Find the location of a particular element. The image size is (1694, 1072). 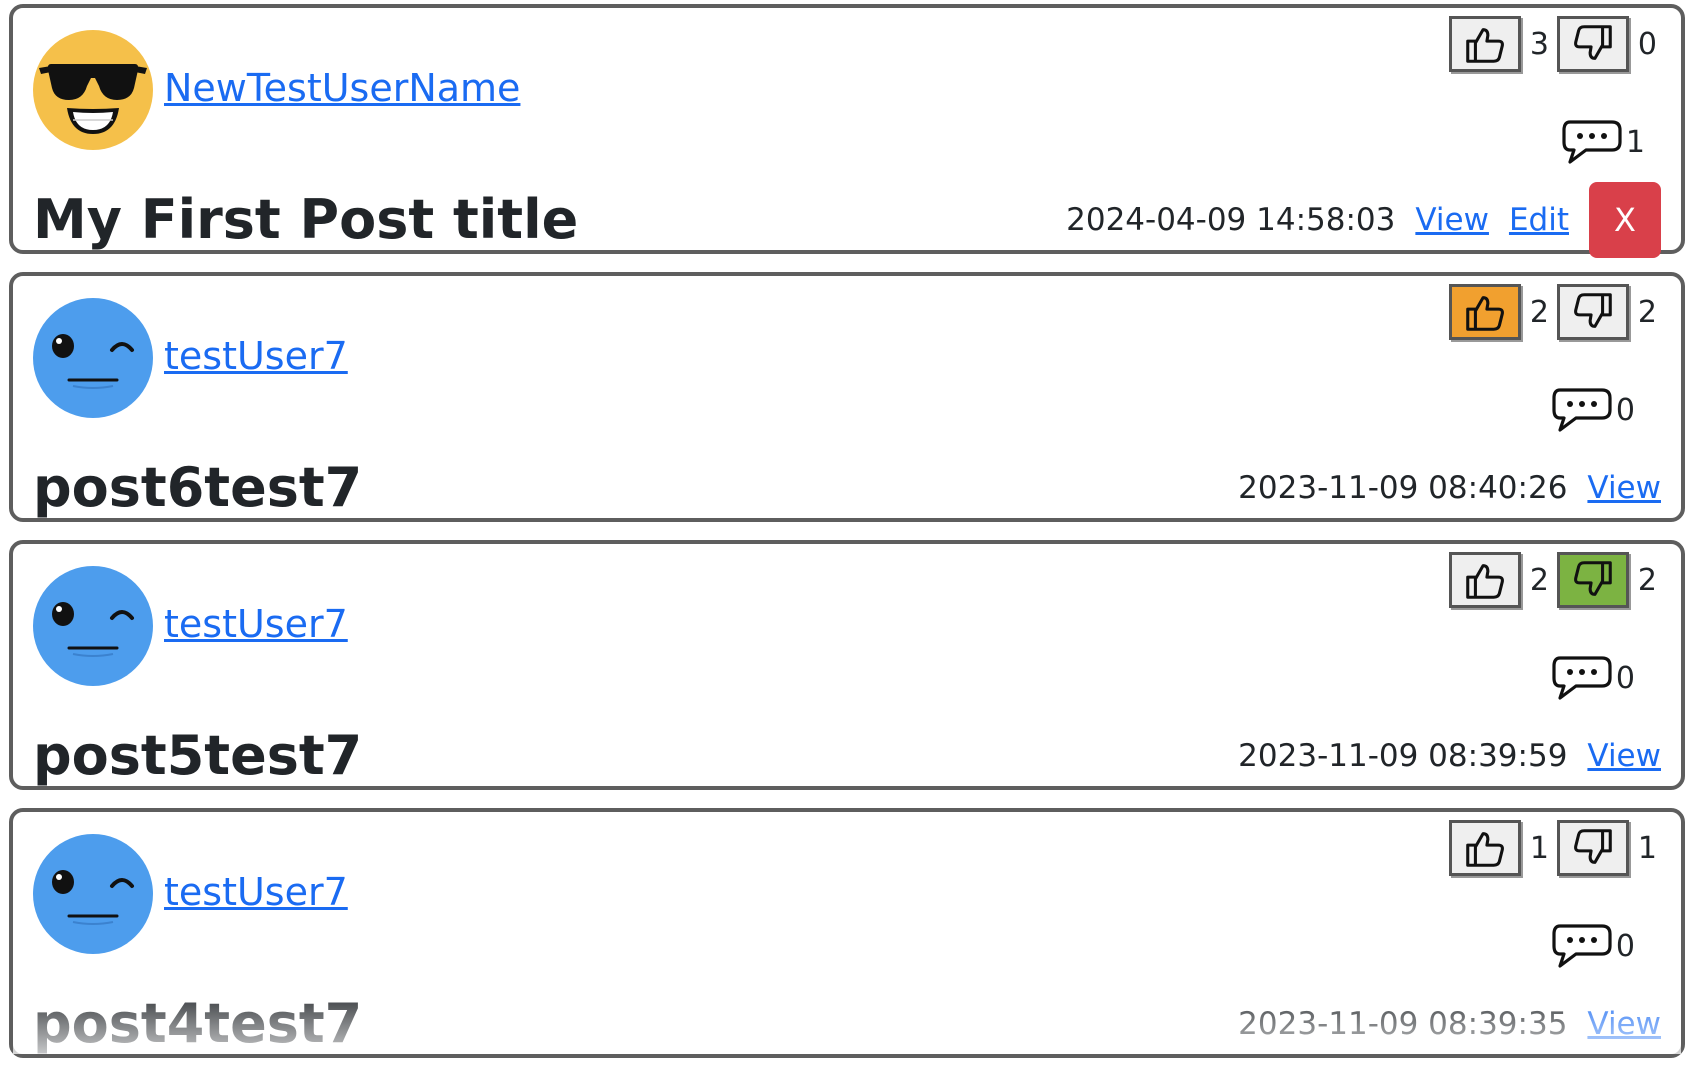

like-count: 1 is located at coordinates (1539, 848).